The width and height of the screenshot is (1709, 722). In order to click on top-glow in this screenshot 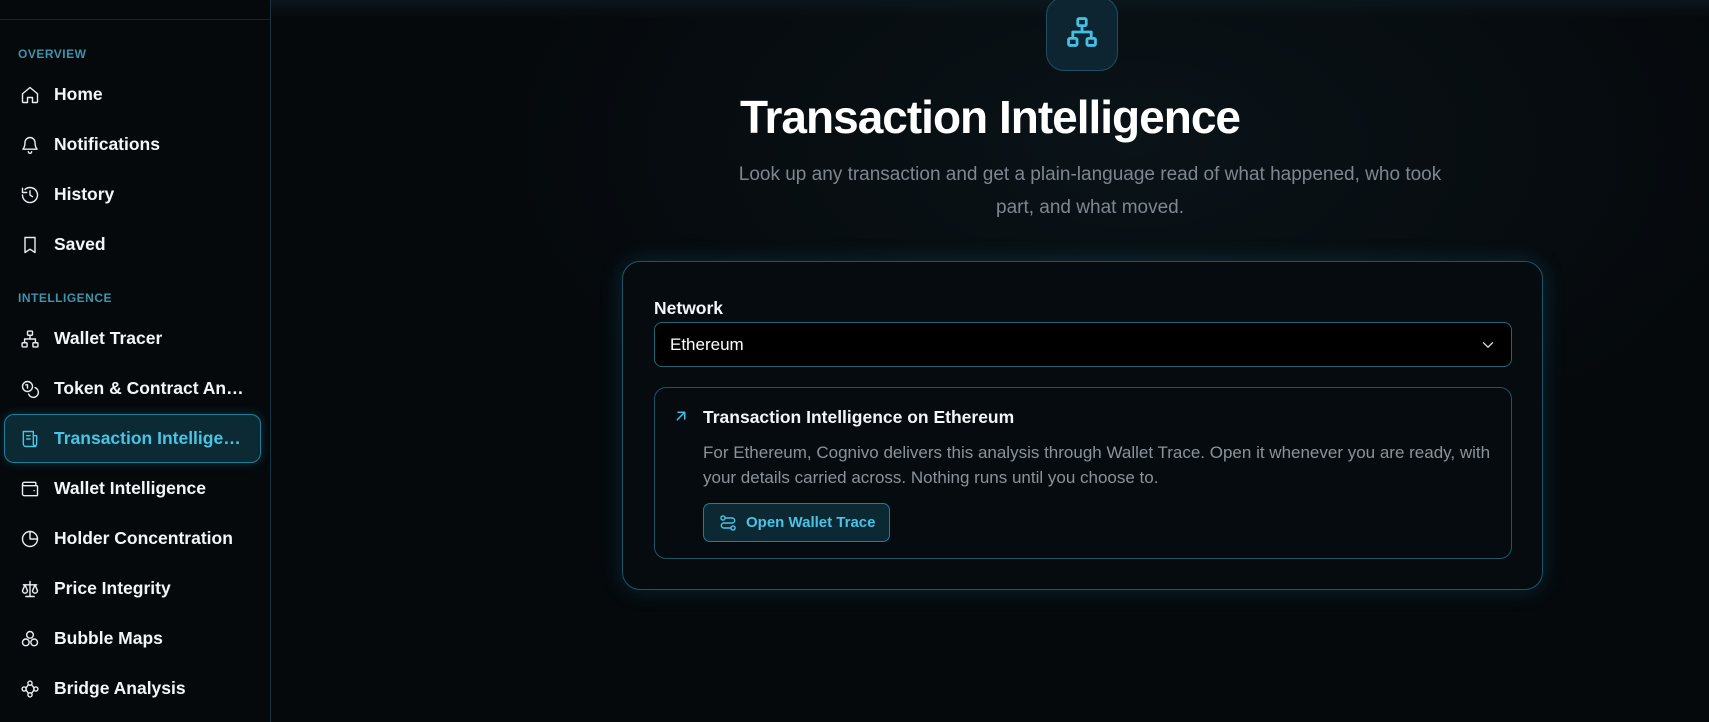, I will do `click(990, 9)`.